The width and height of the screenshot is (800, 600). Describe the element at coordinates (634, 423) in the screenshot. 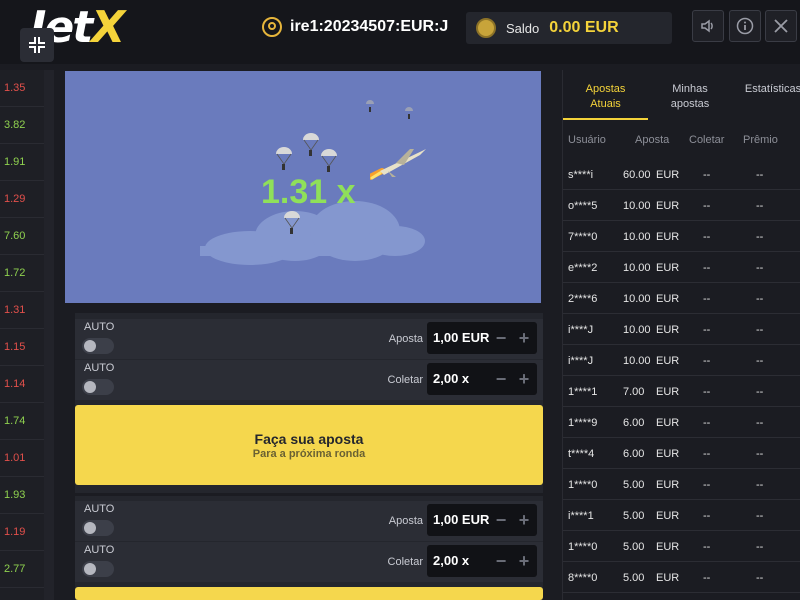

I see `row-bet: 6.00` at that location.